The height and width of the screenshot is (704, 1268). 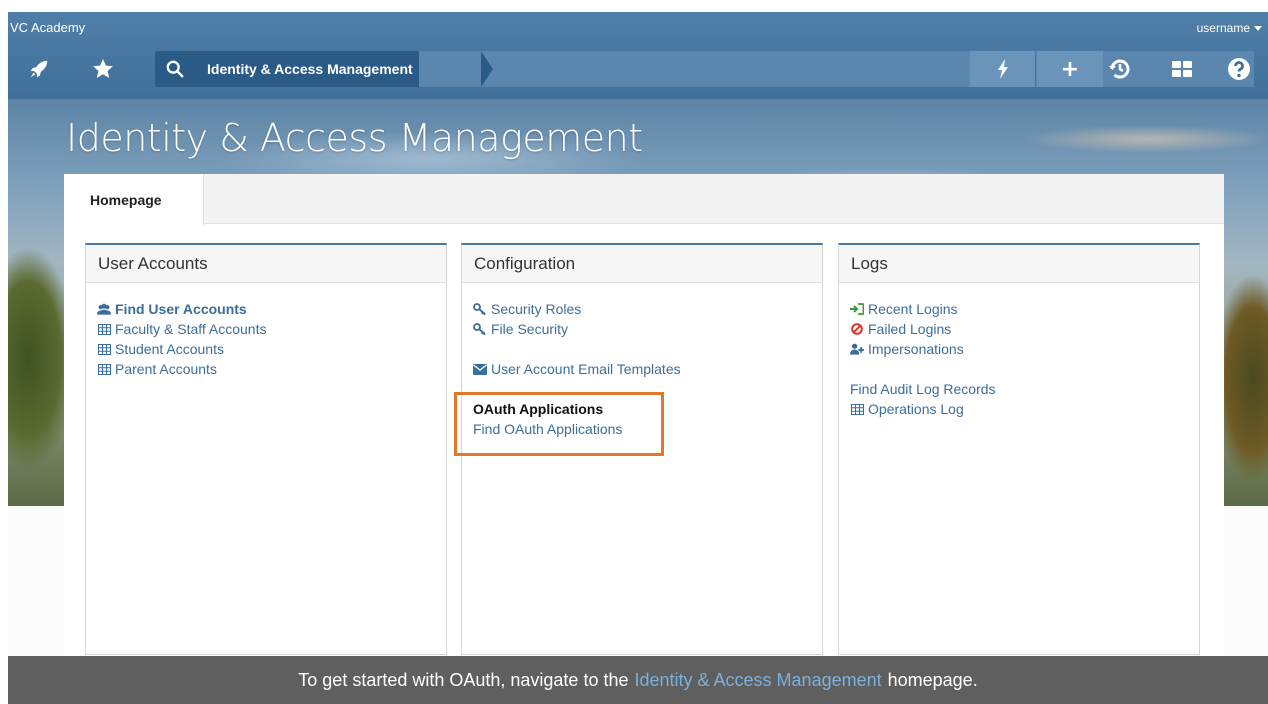 I want to click on user-menu: username, so click(x=1229, y=28).